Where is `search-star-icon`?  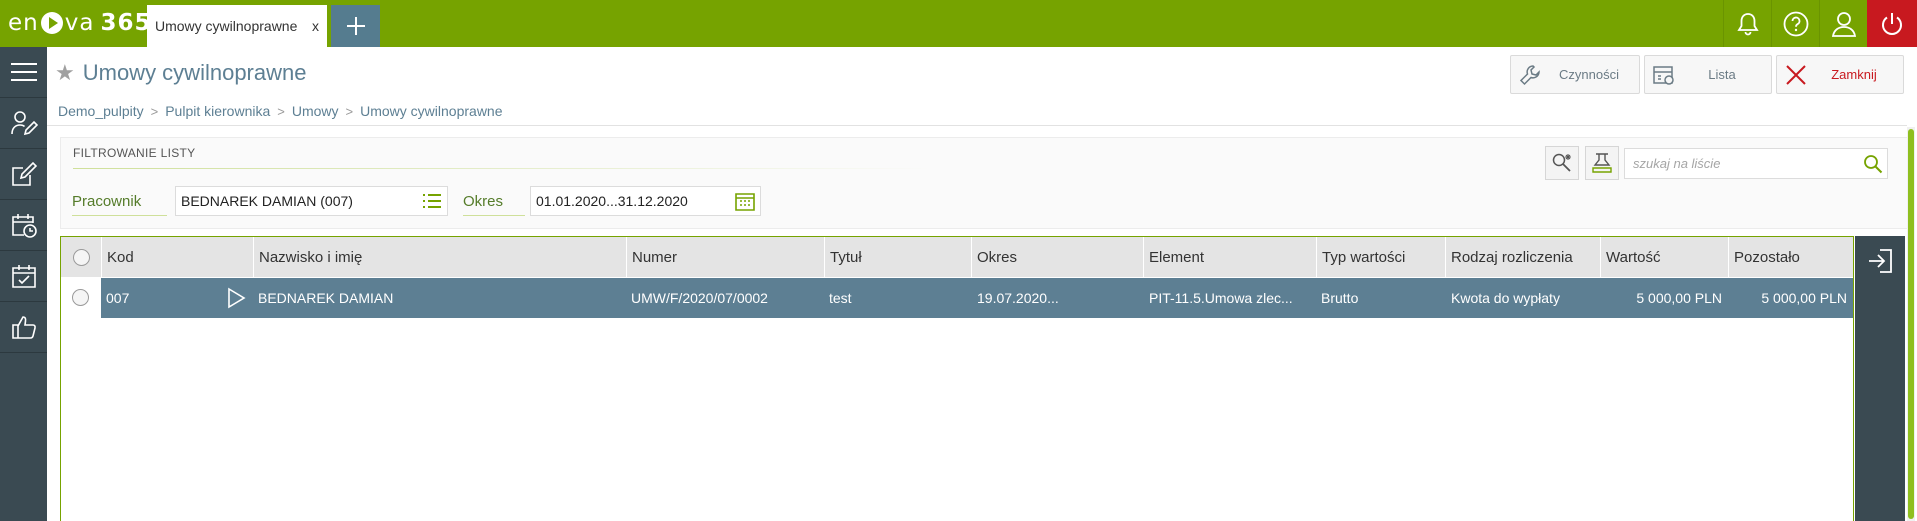 search-star-icon is located at coordinates (1561, 162).